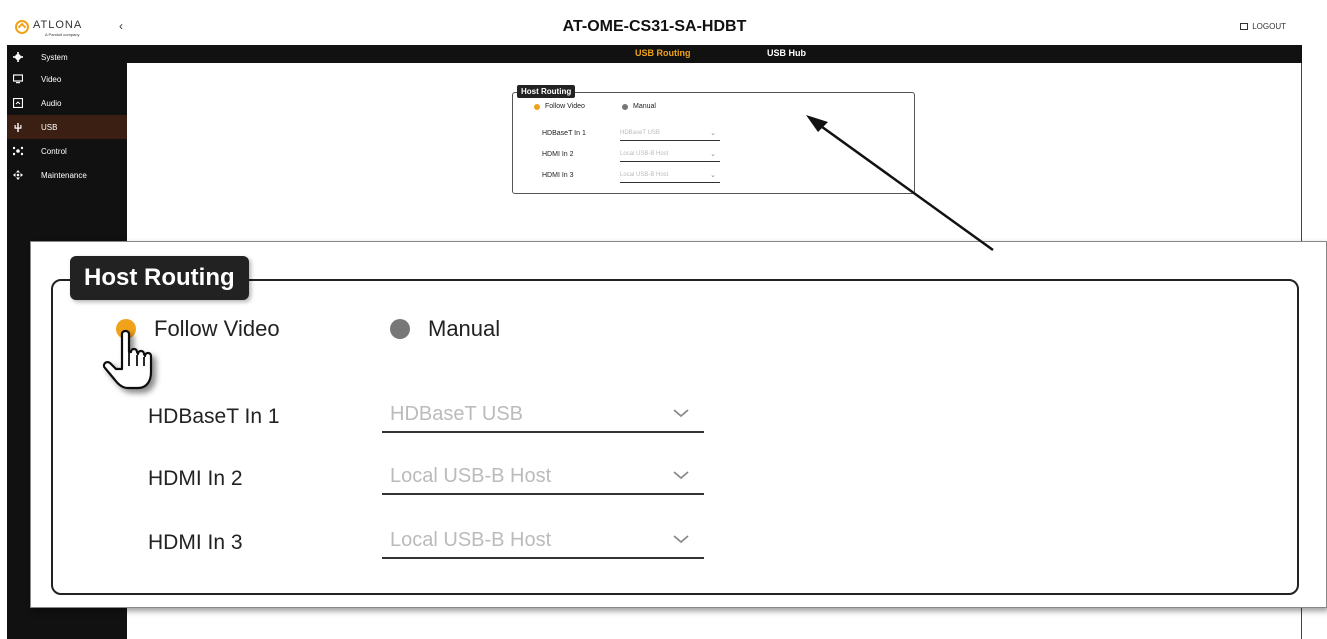 The height and width of the screenshot is (639, 1327). I want to click on manual-radio-zoomed: Manual, so click(445, 329).